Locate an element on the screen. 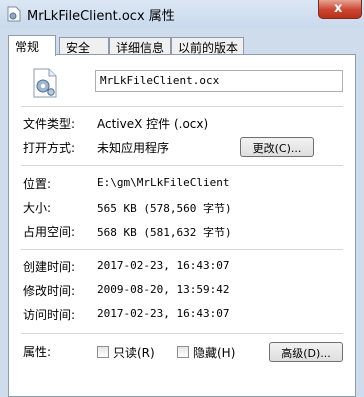  tab-security: 安全 is located at coordinates (84, 46).